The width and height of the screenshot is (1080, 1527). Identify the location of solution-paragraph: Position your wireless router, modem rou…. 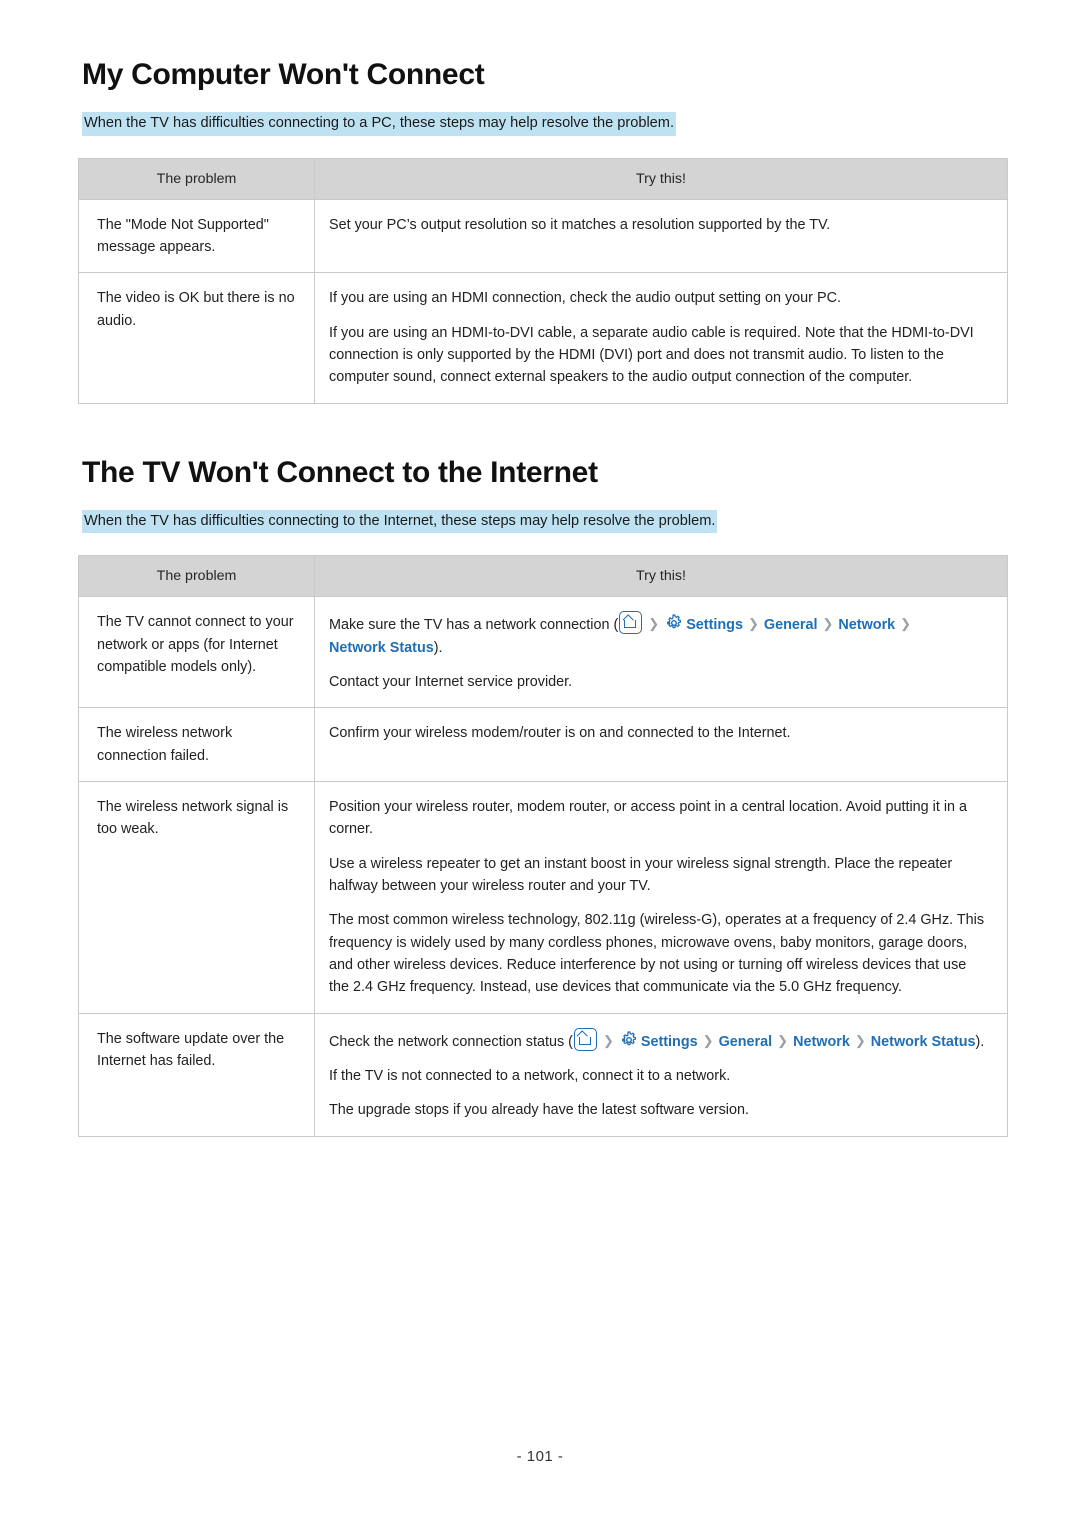
(648, 818).